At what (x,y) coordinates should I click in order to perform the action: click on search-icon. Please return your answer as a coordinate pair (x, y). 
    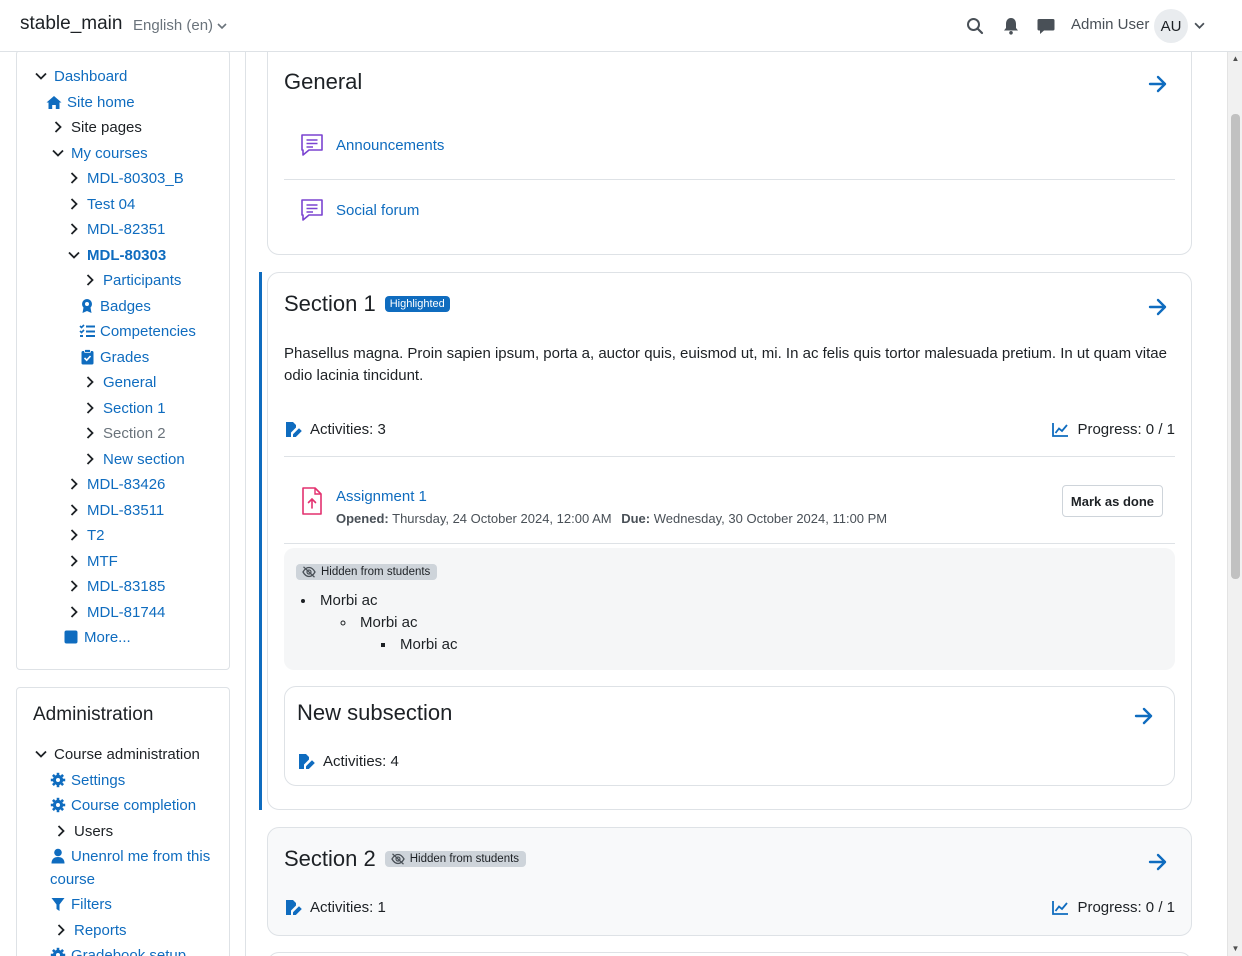
    Looking at the image, I should click on (975, 26).